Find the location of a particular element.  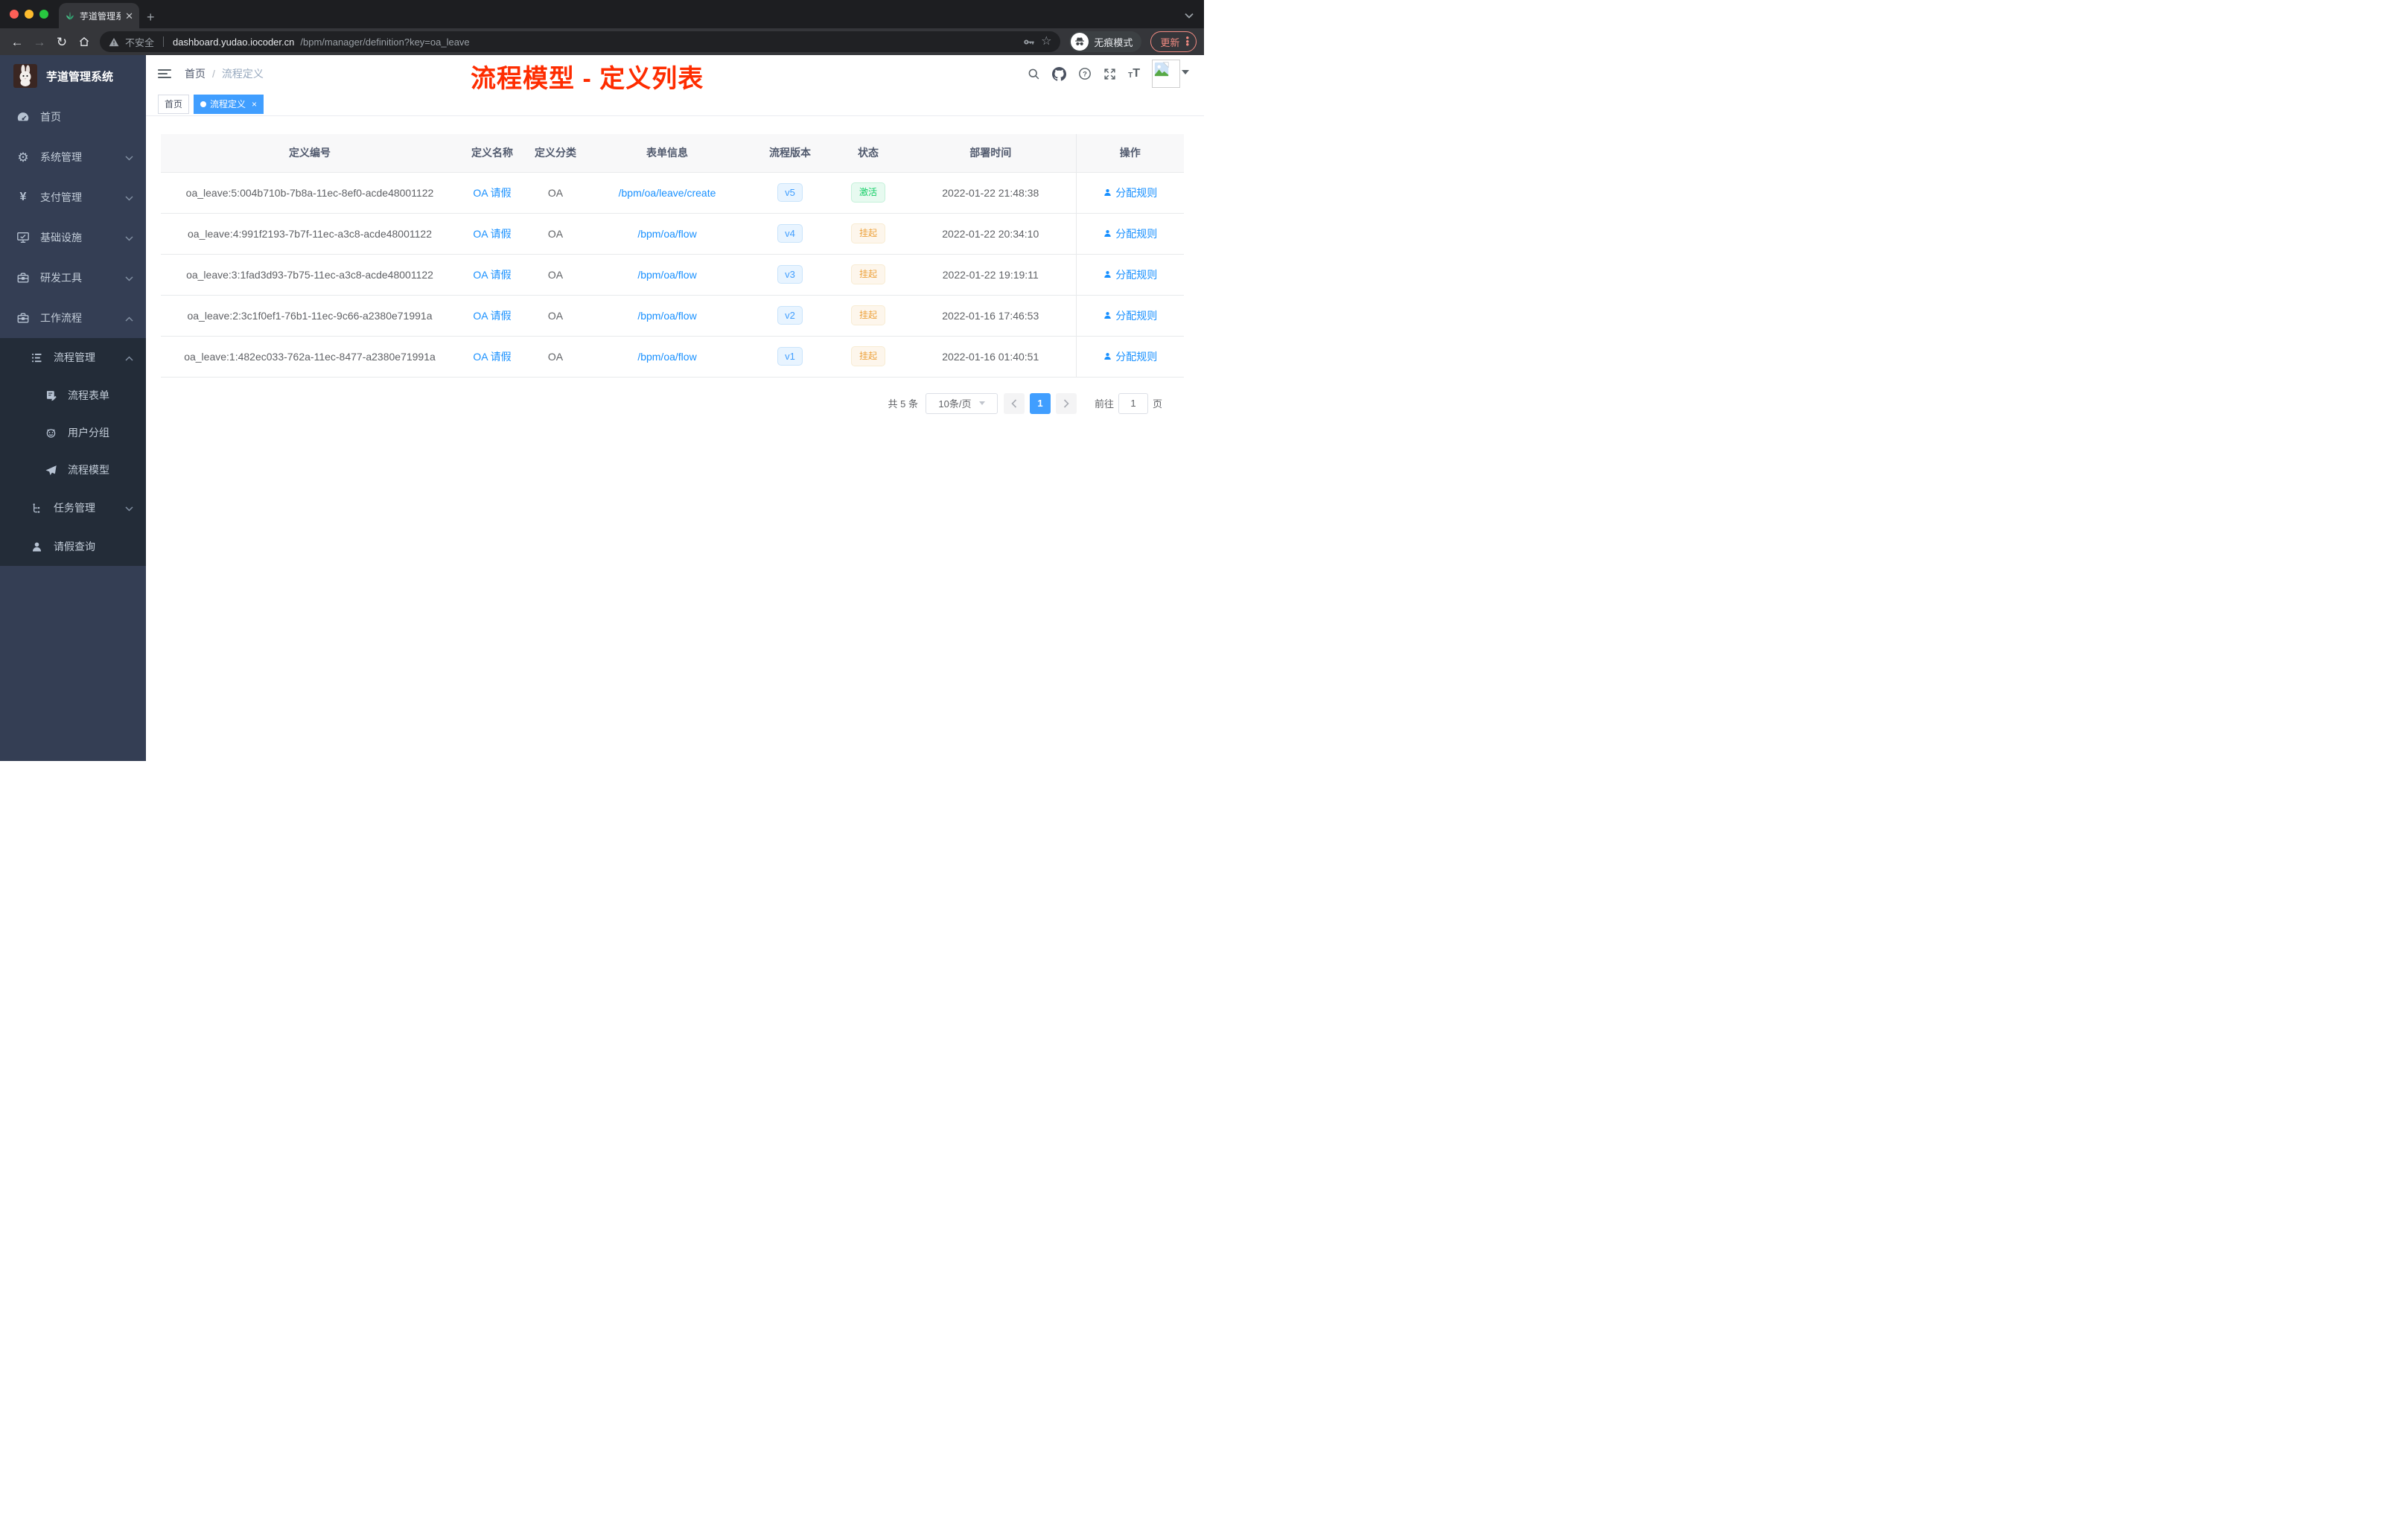

bookmark-star-icon: ☆ is located at coordinates (1046, 42).